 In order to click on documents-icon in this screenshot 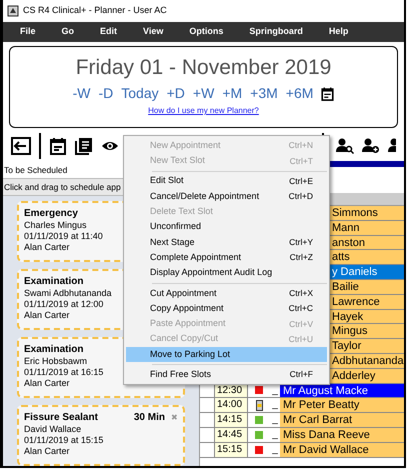, I will do `click(84, 145)`.